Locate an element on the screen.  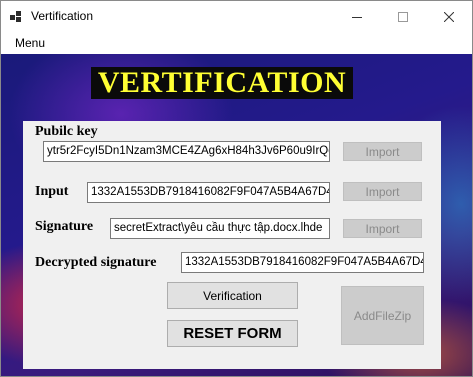
minimize-icon is located at coordinates (357, 17).